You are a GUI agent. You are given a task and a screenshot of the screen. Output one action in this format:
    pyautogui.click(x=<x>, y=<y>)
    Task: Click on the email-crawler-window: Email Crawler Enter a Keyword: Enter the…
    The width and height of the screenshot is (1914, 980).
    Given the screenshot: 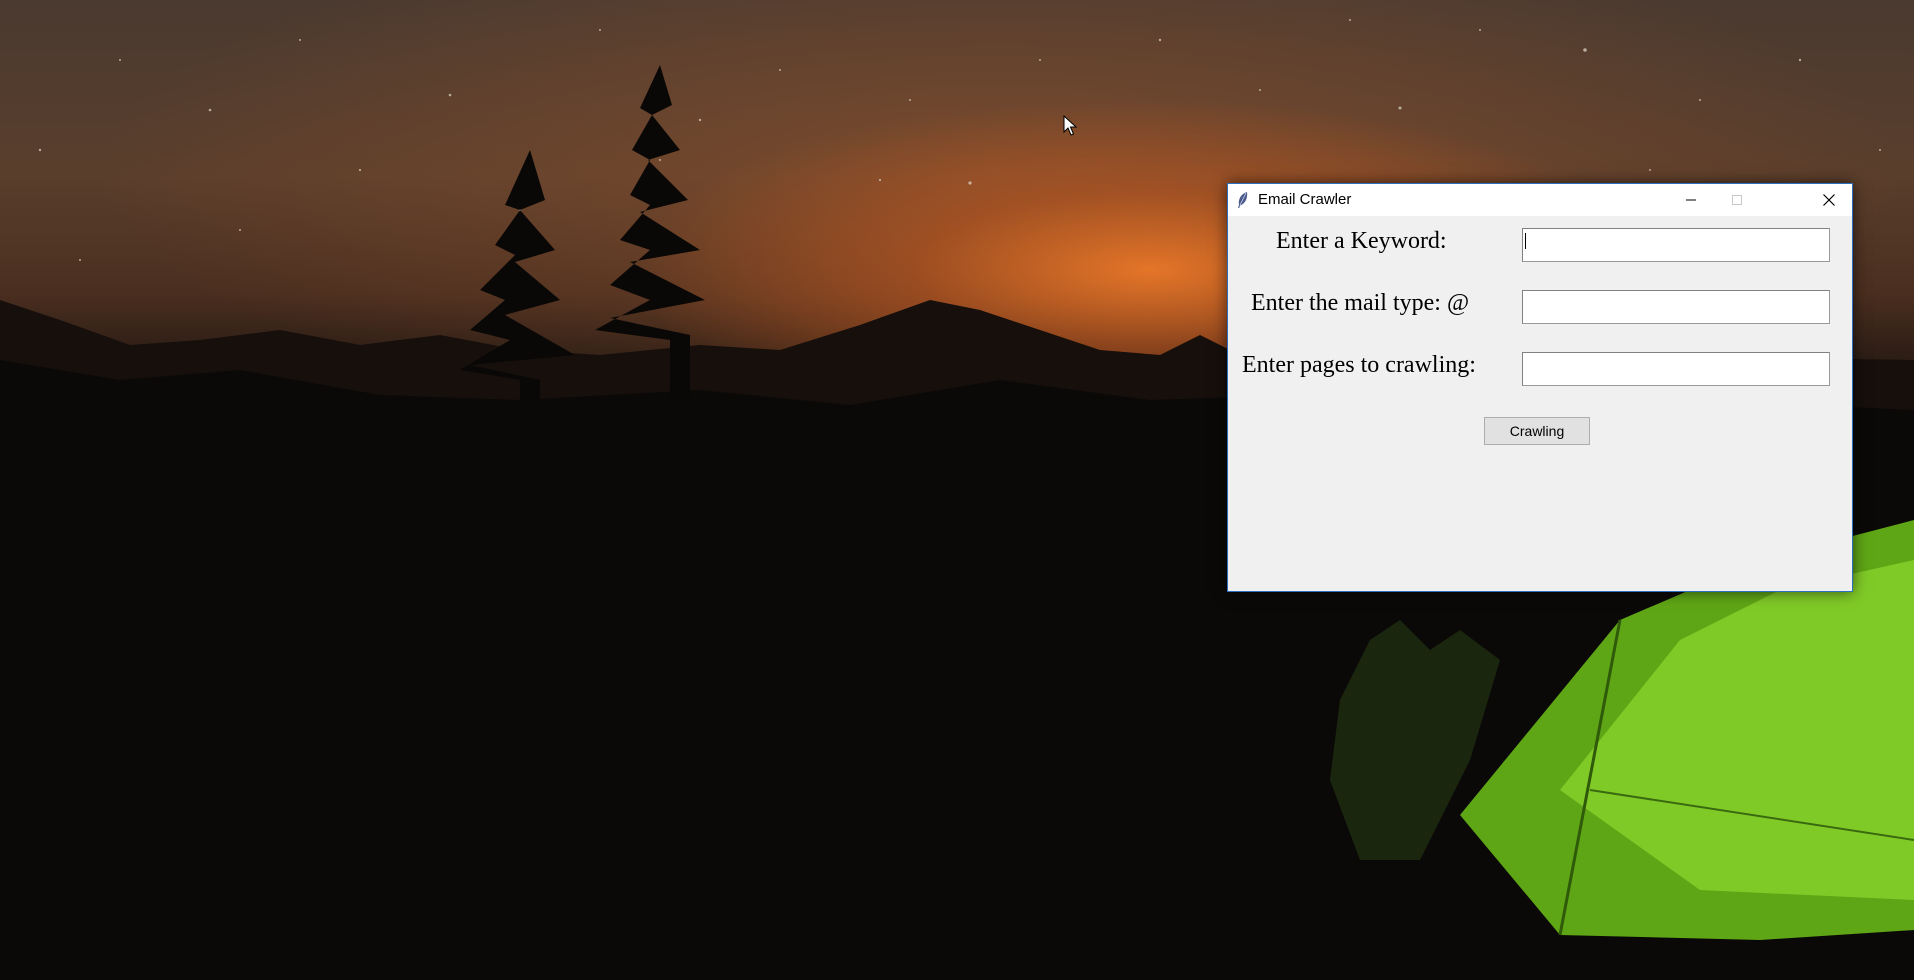 What is the action you would take?
    pyautogui.click(x=1540, y=387)
    